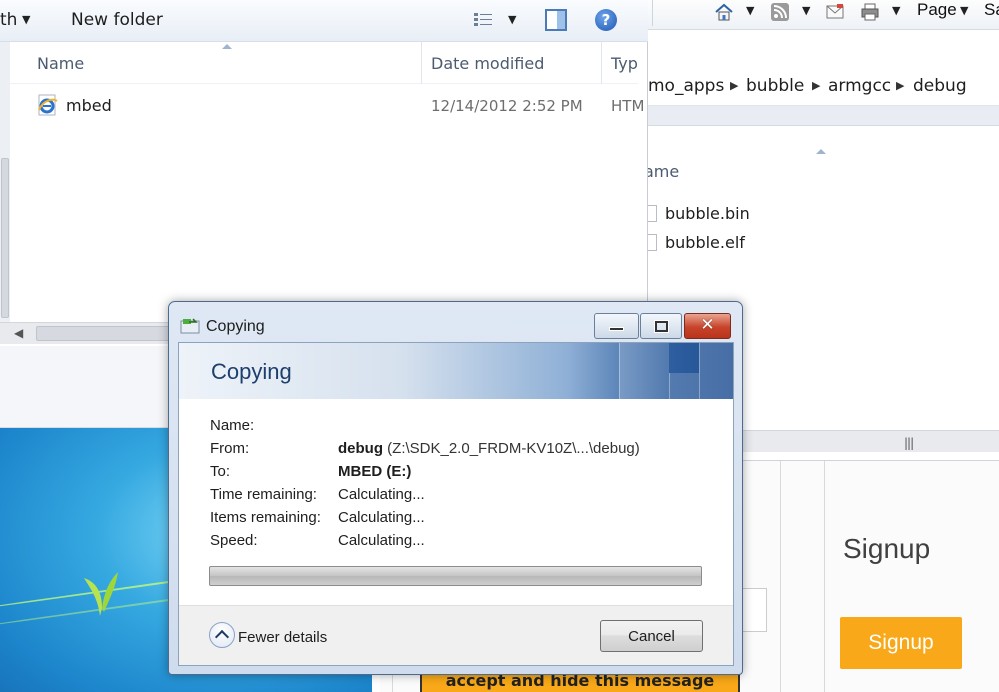 This screenshot has width=999, height=692. What do you see at coordinates (652, 13) in the screenshot?
I see `toolbar-separator` at bounding box center [652, 13].